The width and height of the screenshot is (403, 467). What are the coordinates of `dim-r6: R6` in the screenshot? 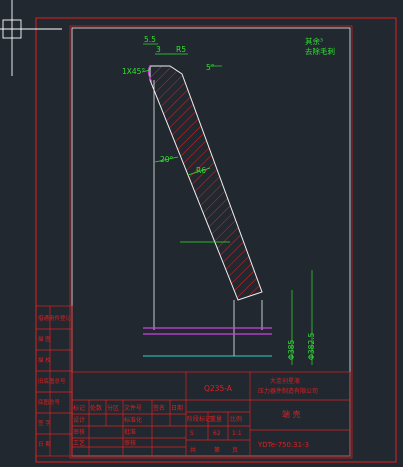 It's located at (201, 170).